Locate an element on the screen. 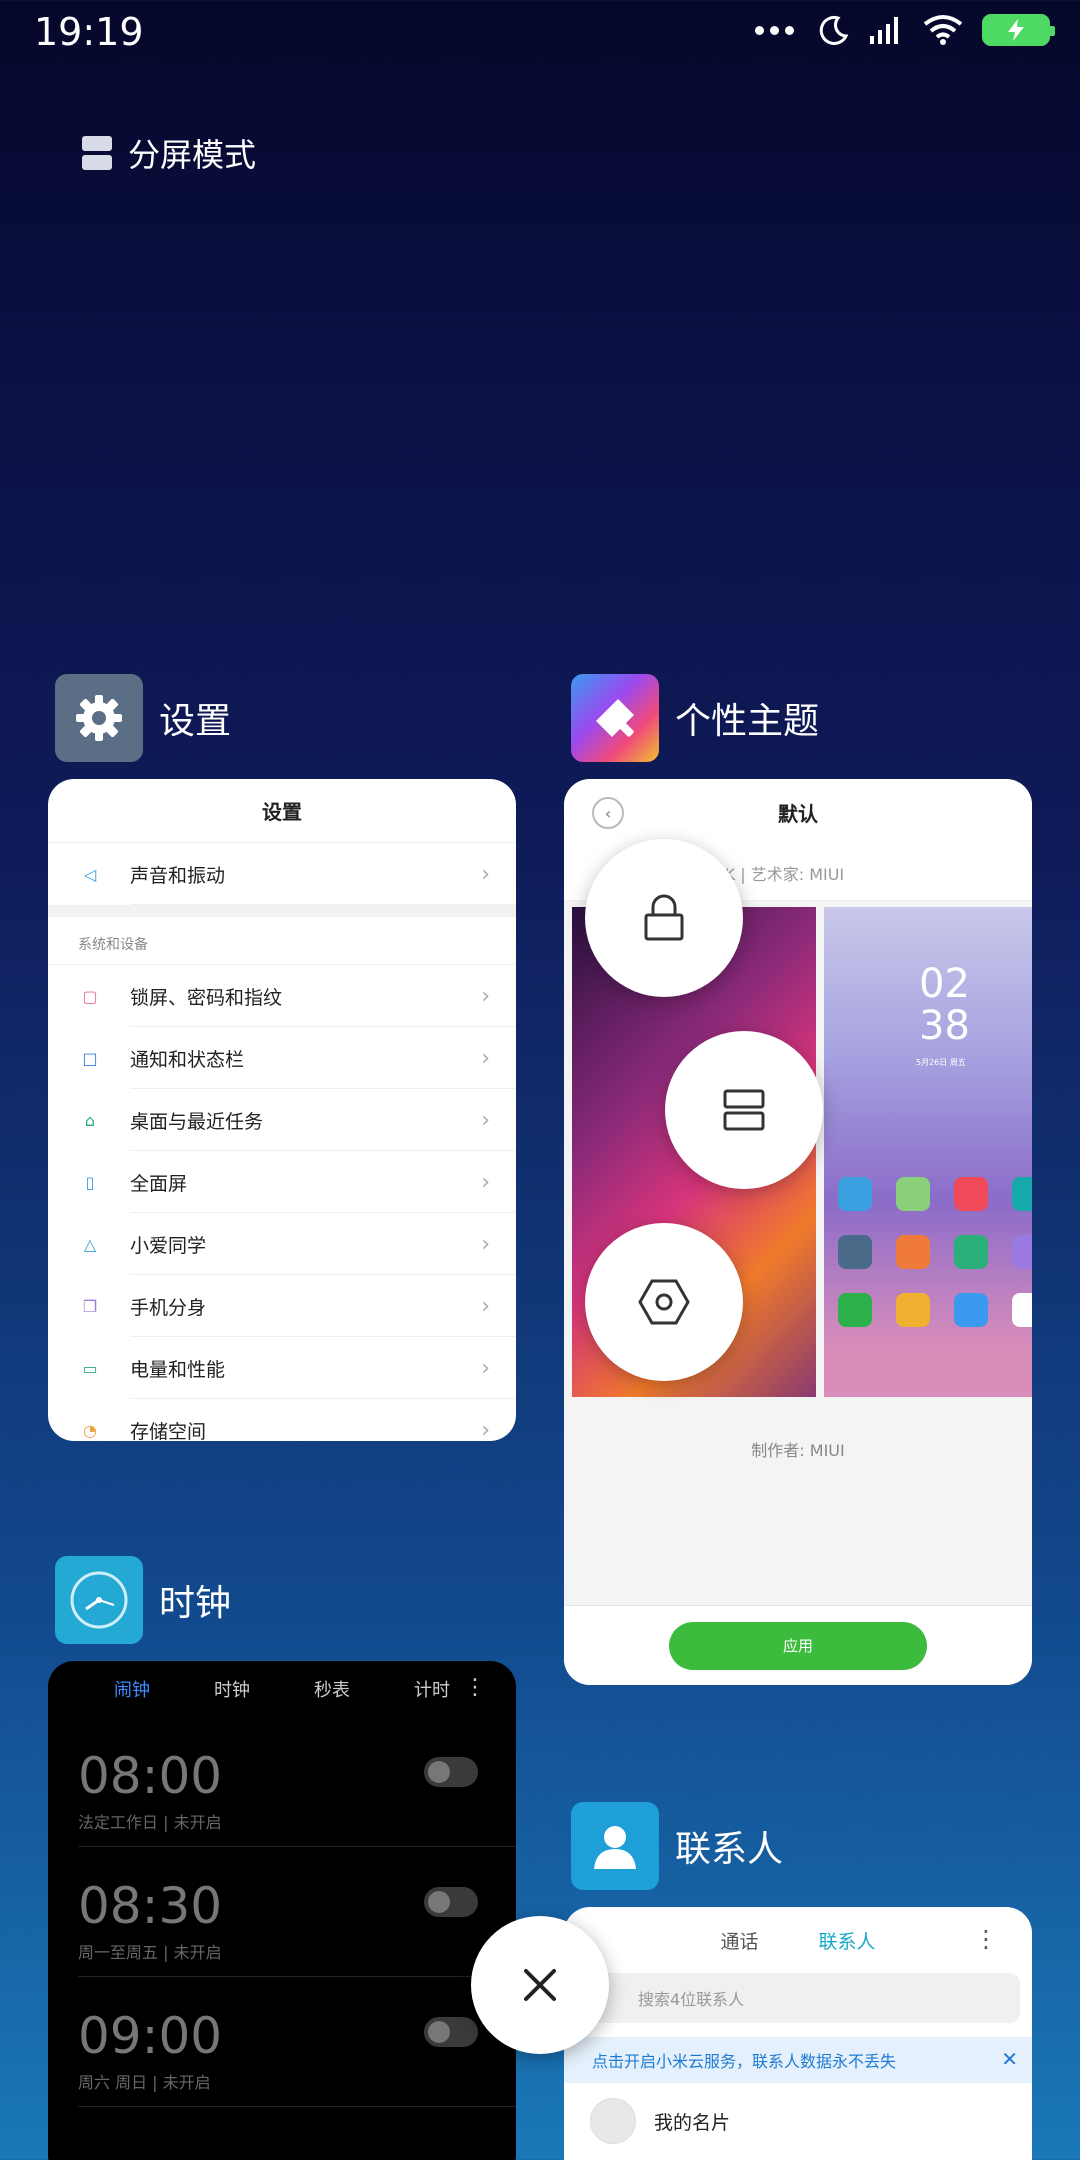 The width and height of the screenshot is (1080, 2160). alarm-time: 09:00 is located at coordinates (150, 2036).